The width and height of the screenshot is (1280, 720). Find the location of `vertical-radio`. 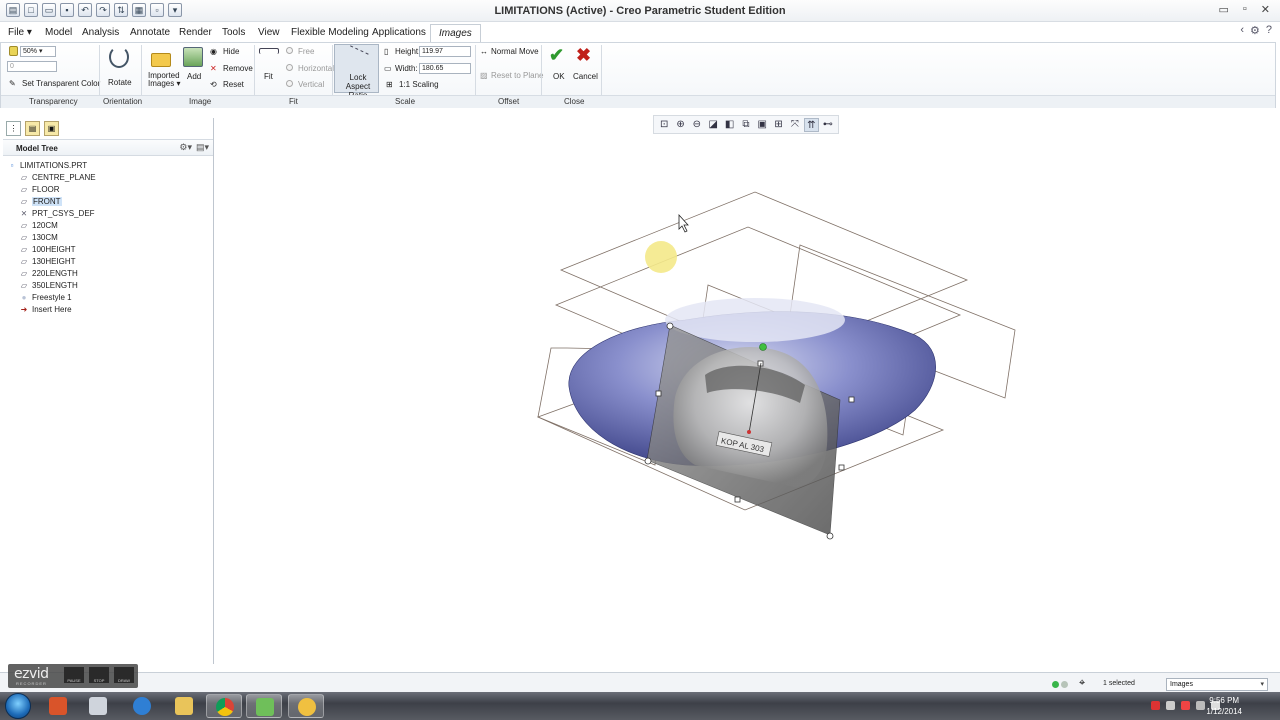

vertical-radio is located at coordinates (289, 83).